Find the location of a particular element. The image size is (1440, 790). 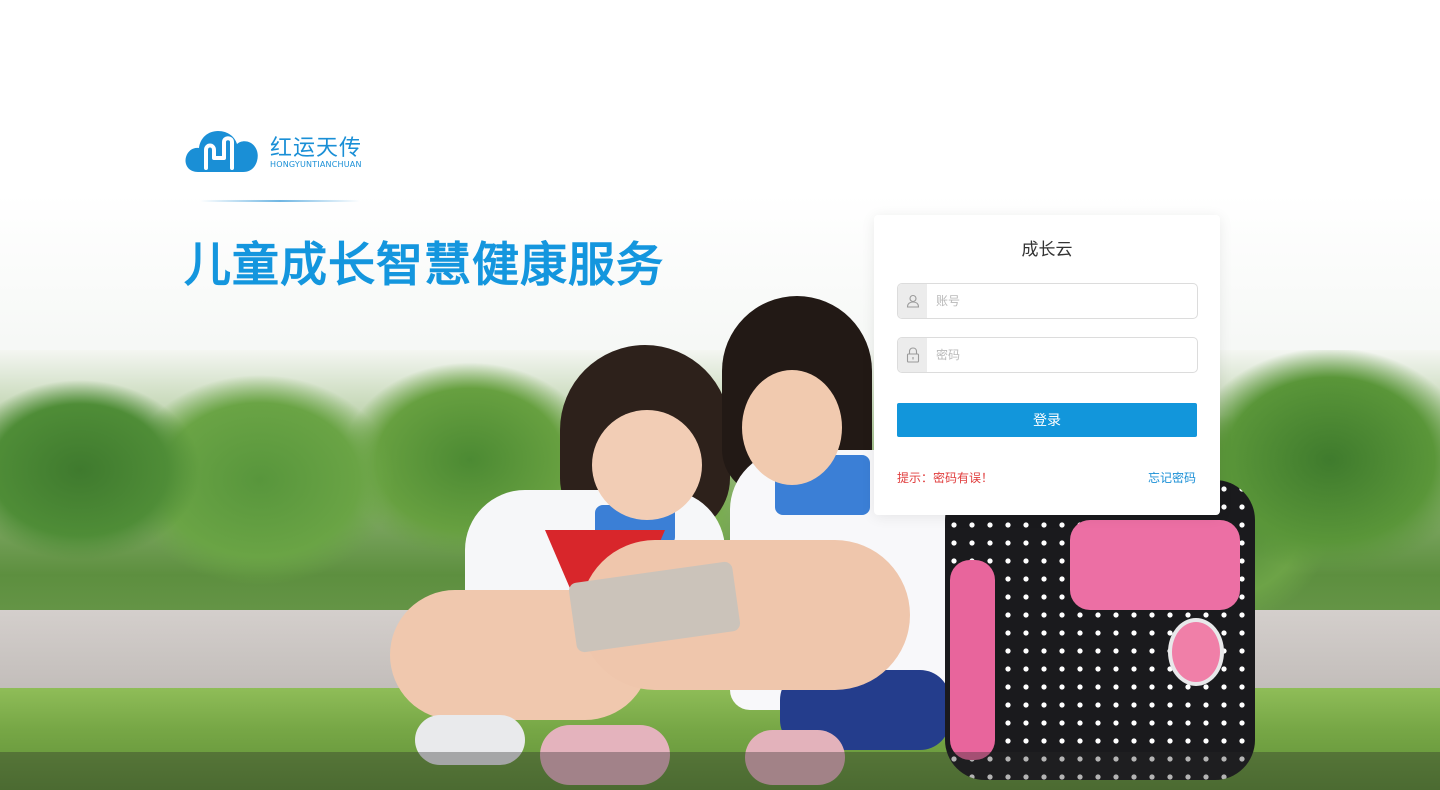

error-hint: 提示：密码有误！ is located at coordinates (945, 478).